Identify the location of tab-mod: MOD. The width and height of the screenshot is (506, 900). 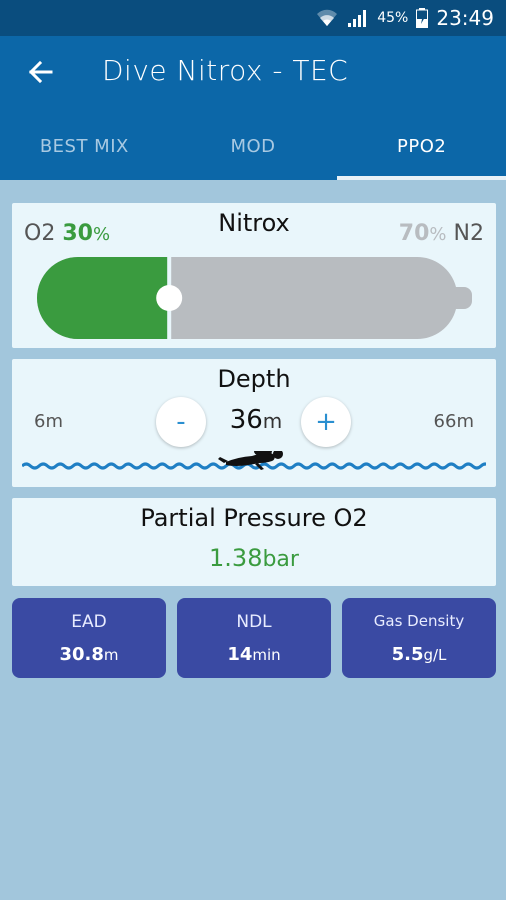
(253, 146).